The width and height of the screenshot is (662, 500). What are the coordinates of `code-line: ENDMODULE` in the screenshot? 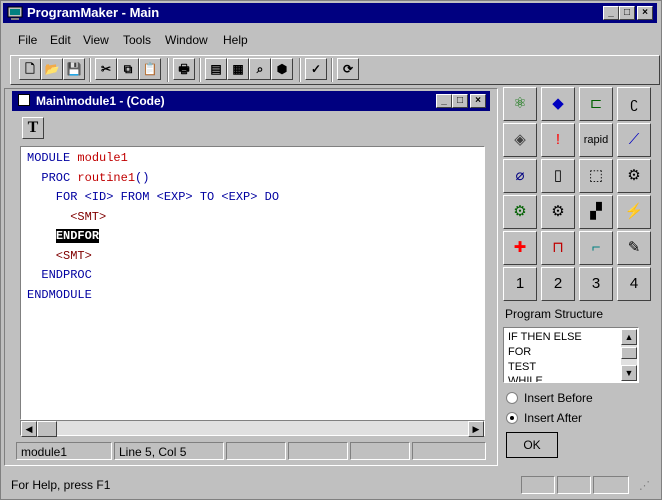 It's located at (59, 295).